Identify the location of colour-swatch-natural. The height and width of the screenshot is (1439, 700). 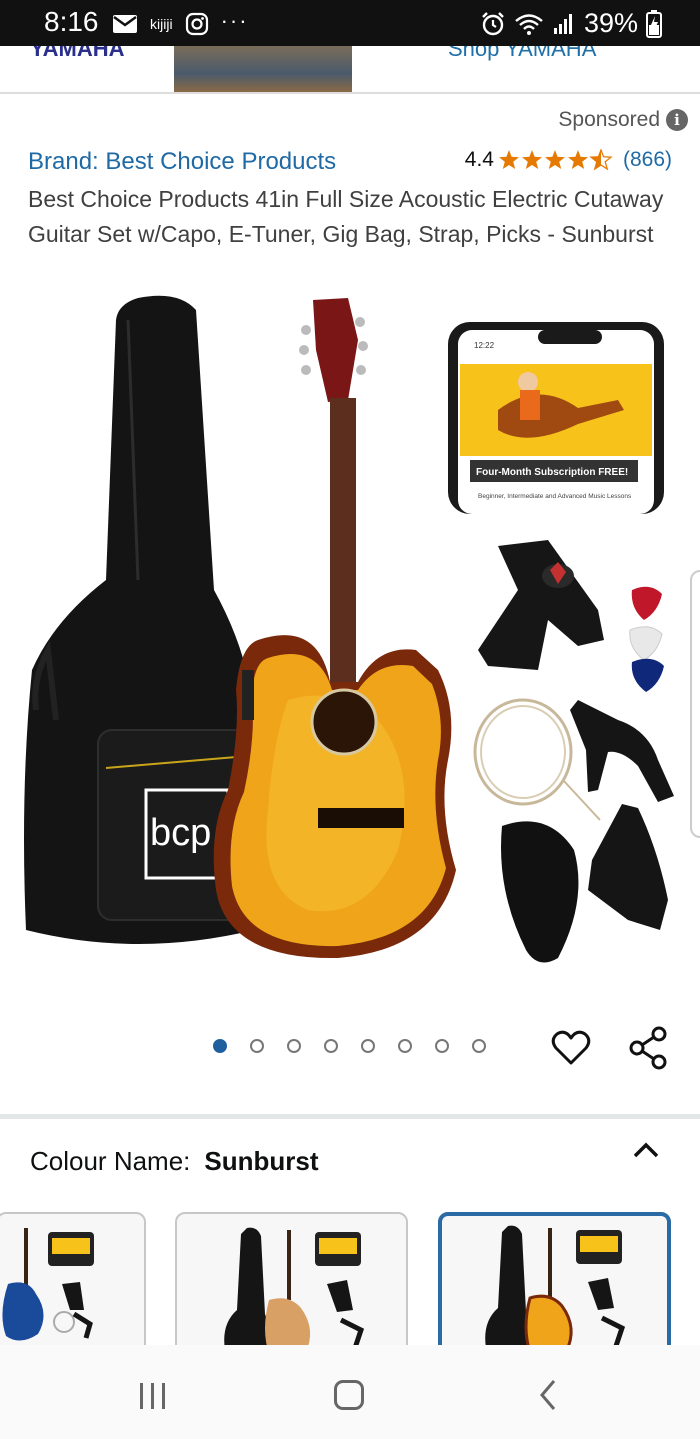
(291, 1287).